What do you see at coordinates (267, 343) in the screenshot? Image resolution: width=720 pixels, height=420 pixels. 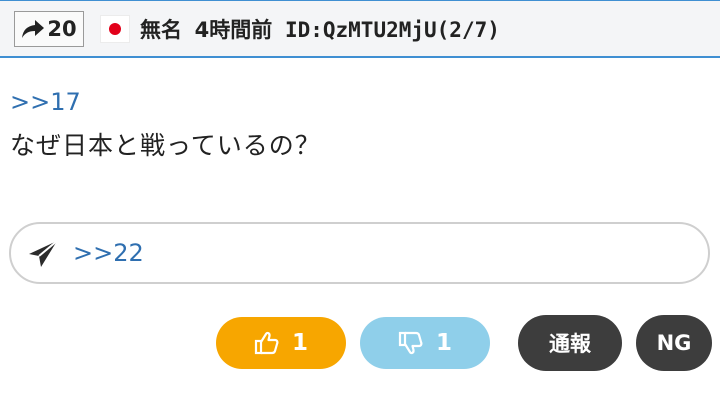 I see `thumbs-up-icon` at bounding box center [267, 343].